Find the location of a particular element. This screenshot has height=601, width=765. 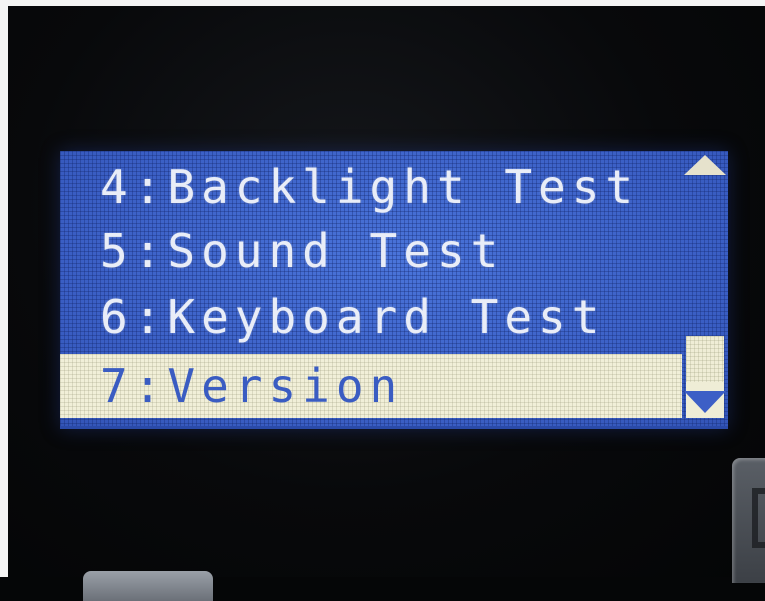

menu-item-backlight-test: 4:Backlight Test is located at coordinates (371, 187).